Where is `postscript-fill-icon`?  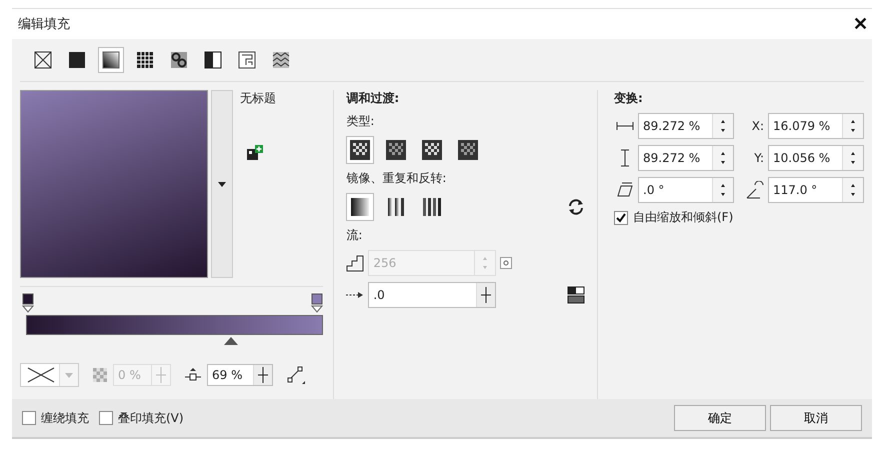
postscript-fill-icon is located at coordinates (281, 60).